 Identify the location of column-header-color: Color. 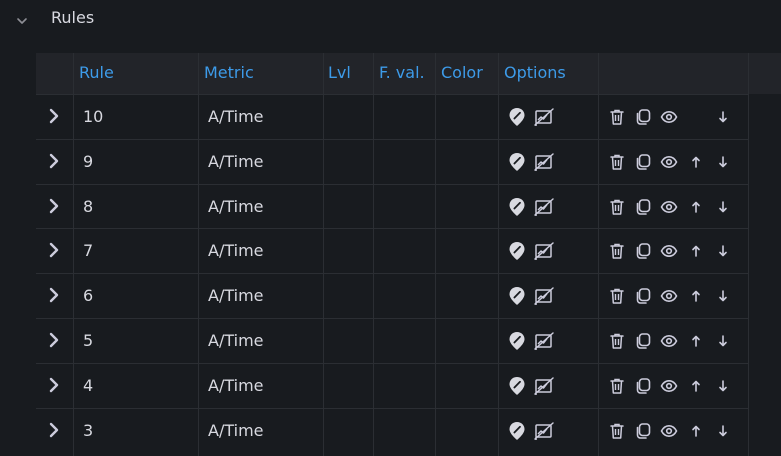
(462, 72).